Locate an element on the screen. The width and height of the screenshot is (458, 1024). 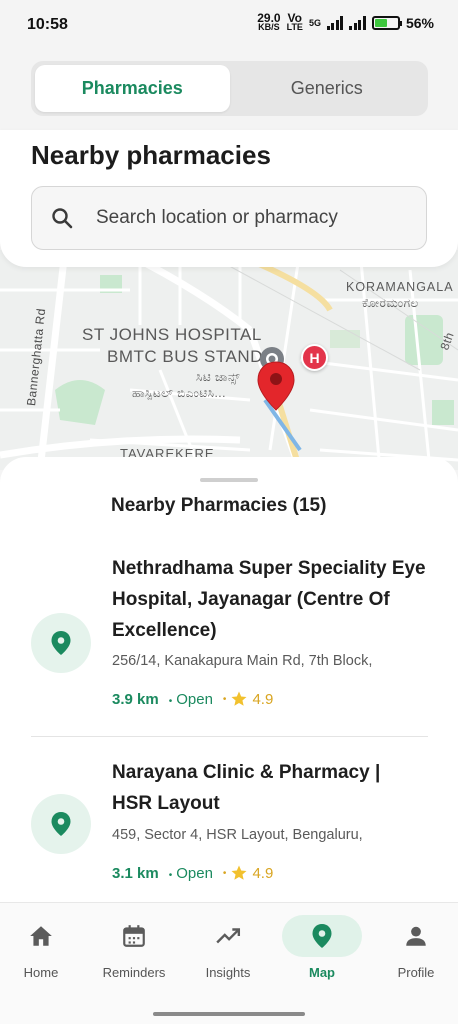
page-title: Nearby pharmacies is located at coordinates (151, 155).